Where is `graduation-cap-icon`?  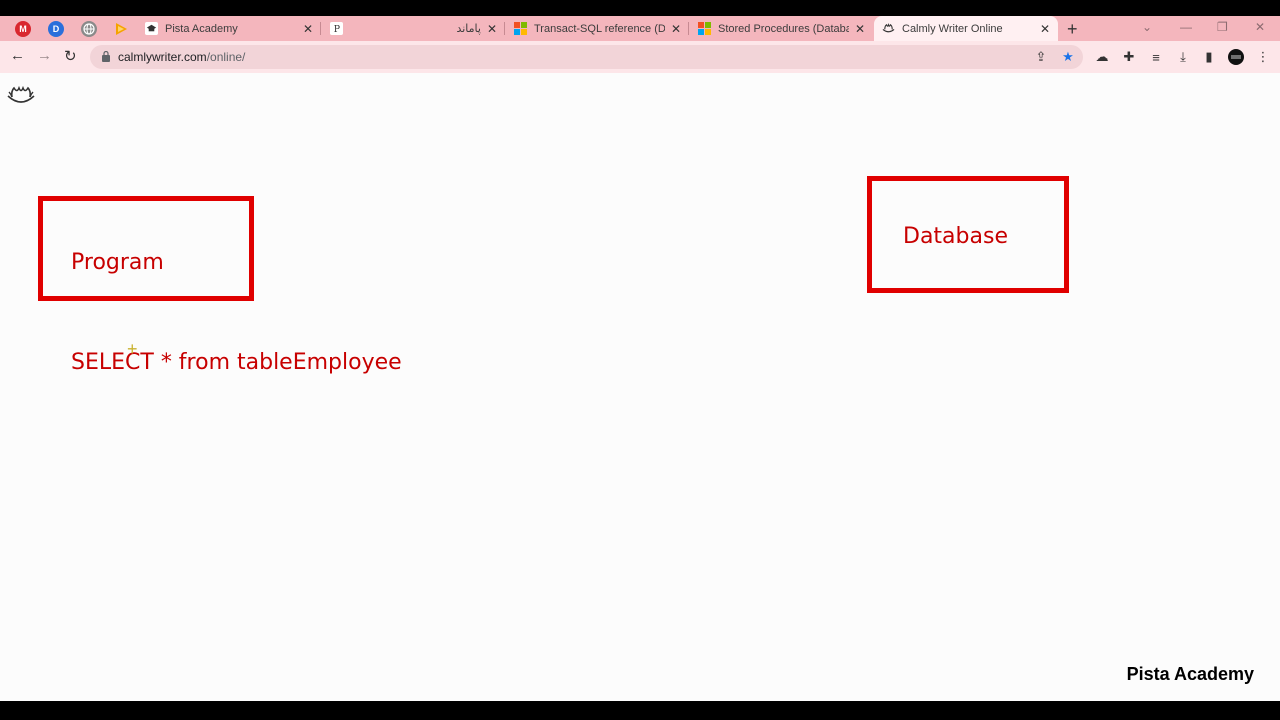 graduation-cap-icon is located at coordinates (151, 28).